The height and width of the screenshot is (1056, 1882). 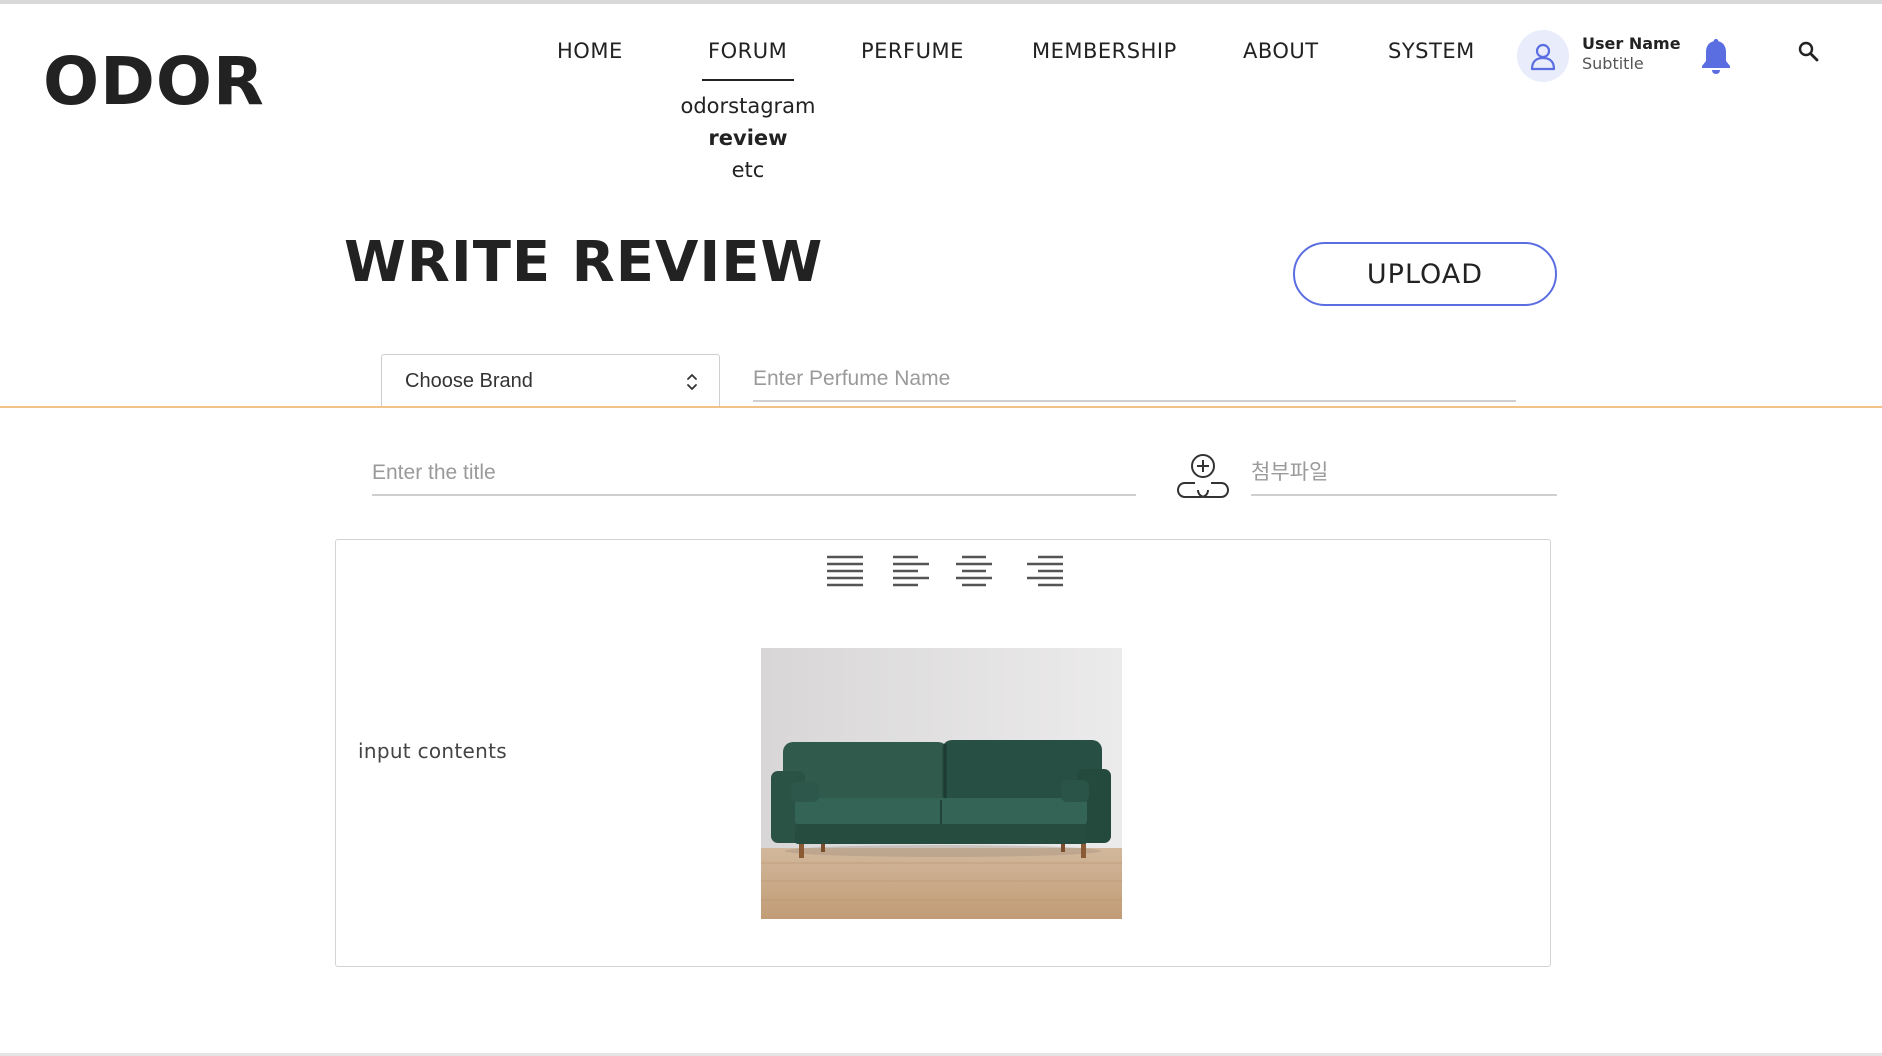 What do you see at coordinates (1045, 571) in the screenshot?
I see `align-right-icon` at bounding box center [1045, 571].